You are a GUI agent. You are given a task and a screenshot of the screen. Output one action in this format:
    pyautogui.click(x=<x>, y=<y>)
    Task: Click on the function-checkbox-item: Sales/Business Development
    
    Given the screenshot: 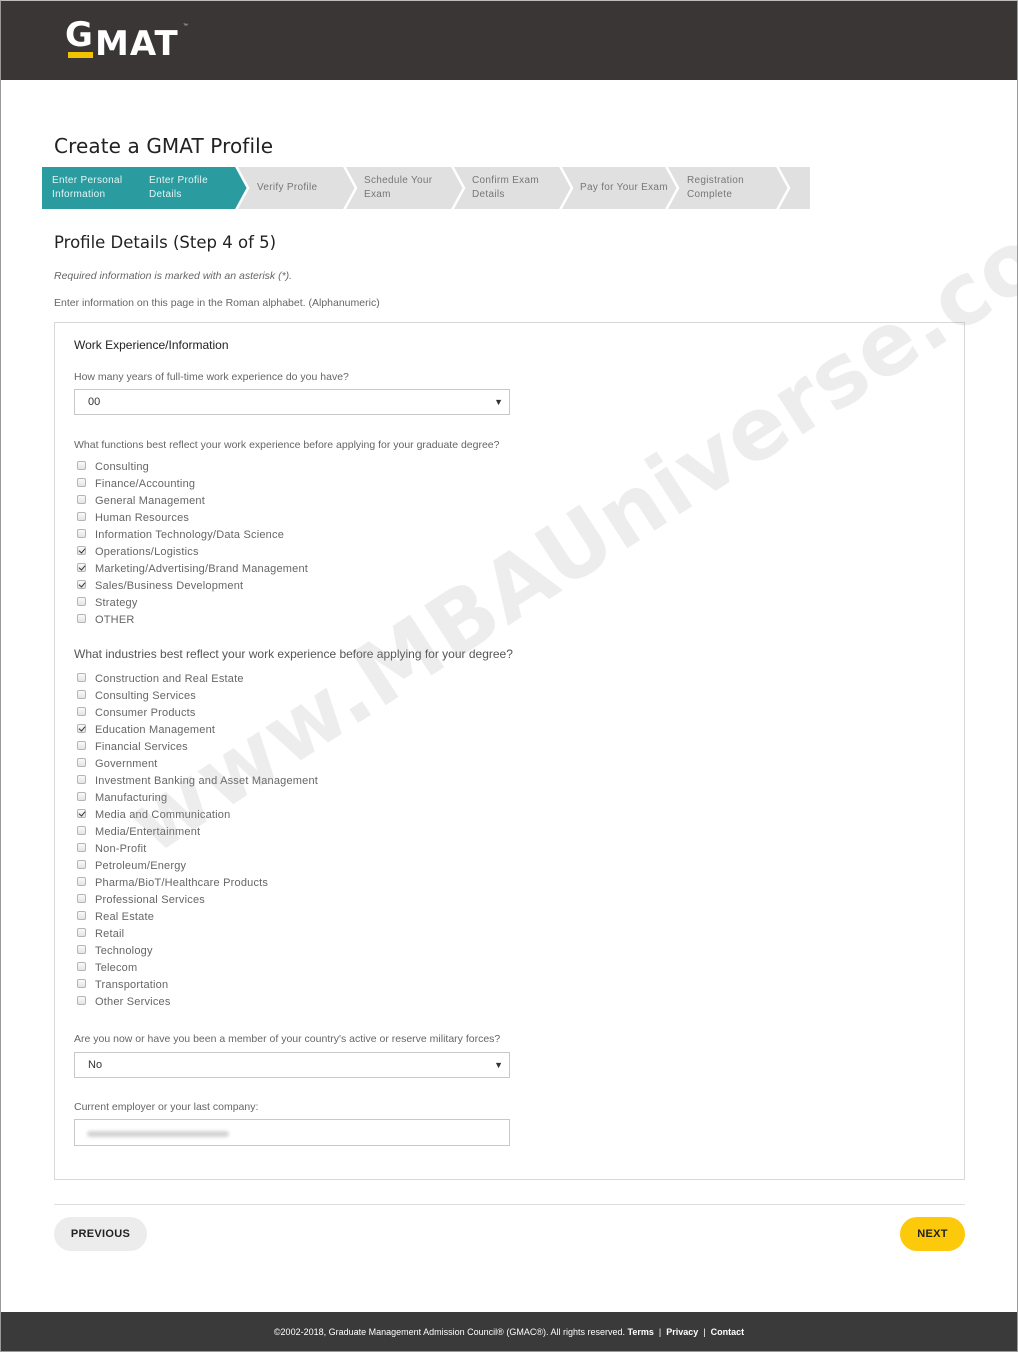 What is the action you would take?
    pyautogui.click(x=192, y=585)
    